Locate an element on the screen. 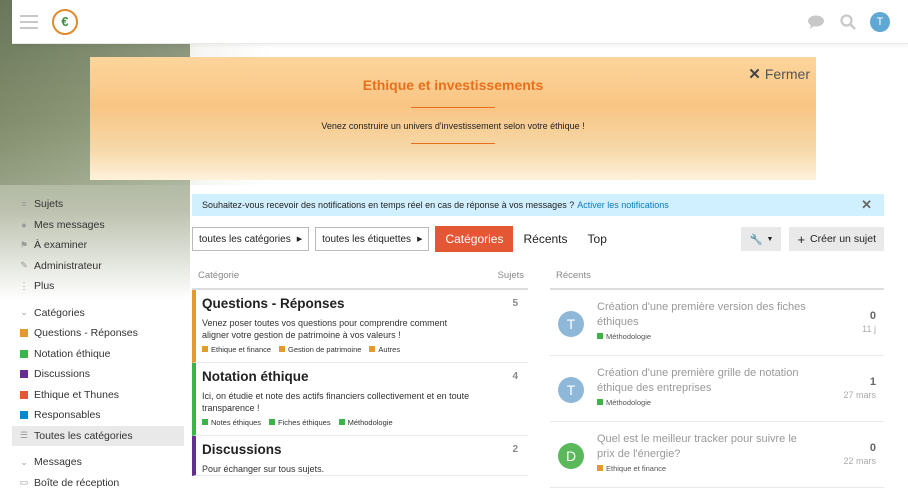 The height and width of the screenshot is (496, 908). list-icon: ☰ is located at coordinates (24, 435).